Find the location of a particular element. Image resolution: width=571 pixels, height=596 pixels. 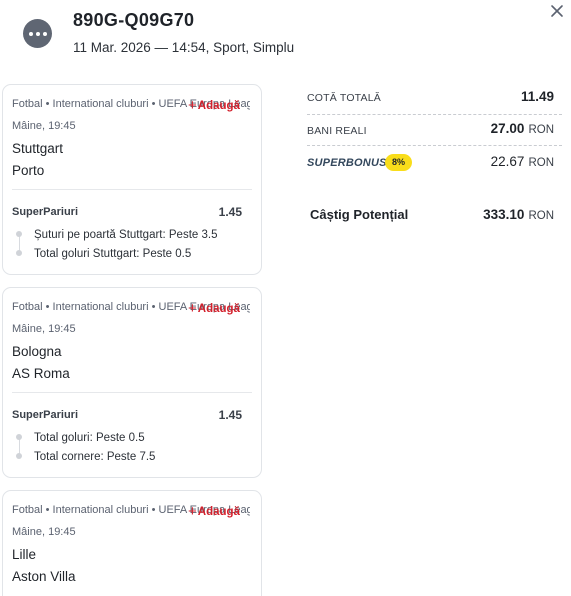

superbonus-value: 22.67 is located at coordinates (507, 161).